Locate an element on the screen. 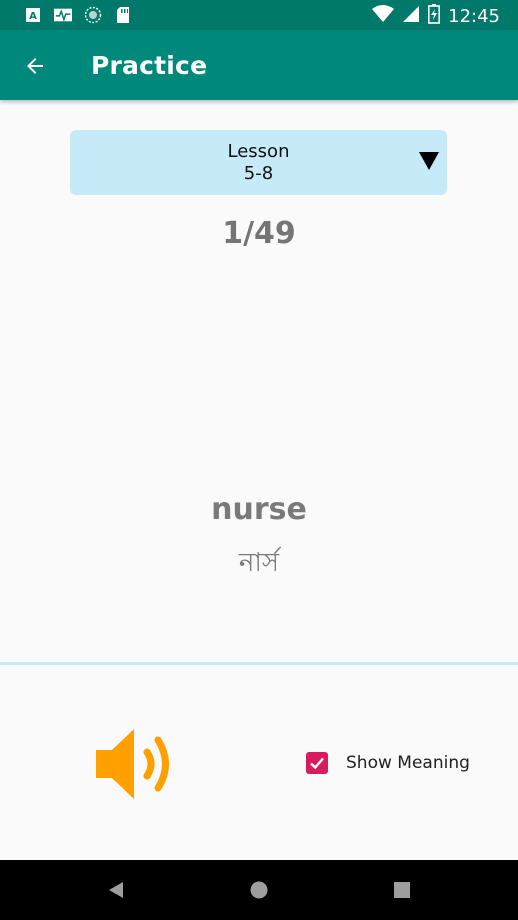  word-text: nurse is located at coordinates (259, 509).